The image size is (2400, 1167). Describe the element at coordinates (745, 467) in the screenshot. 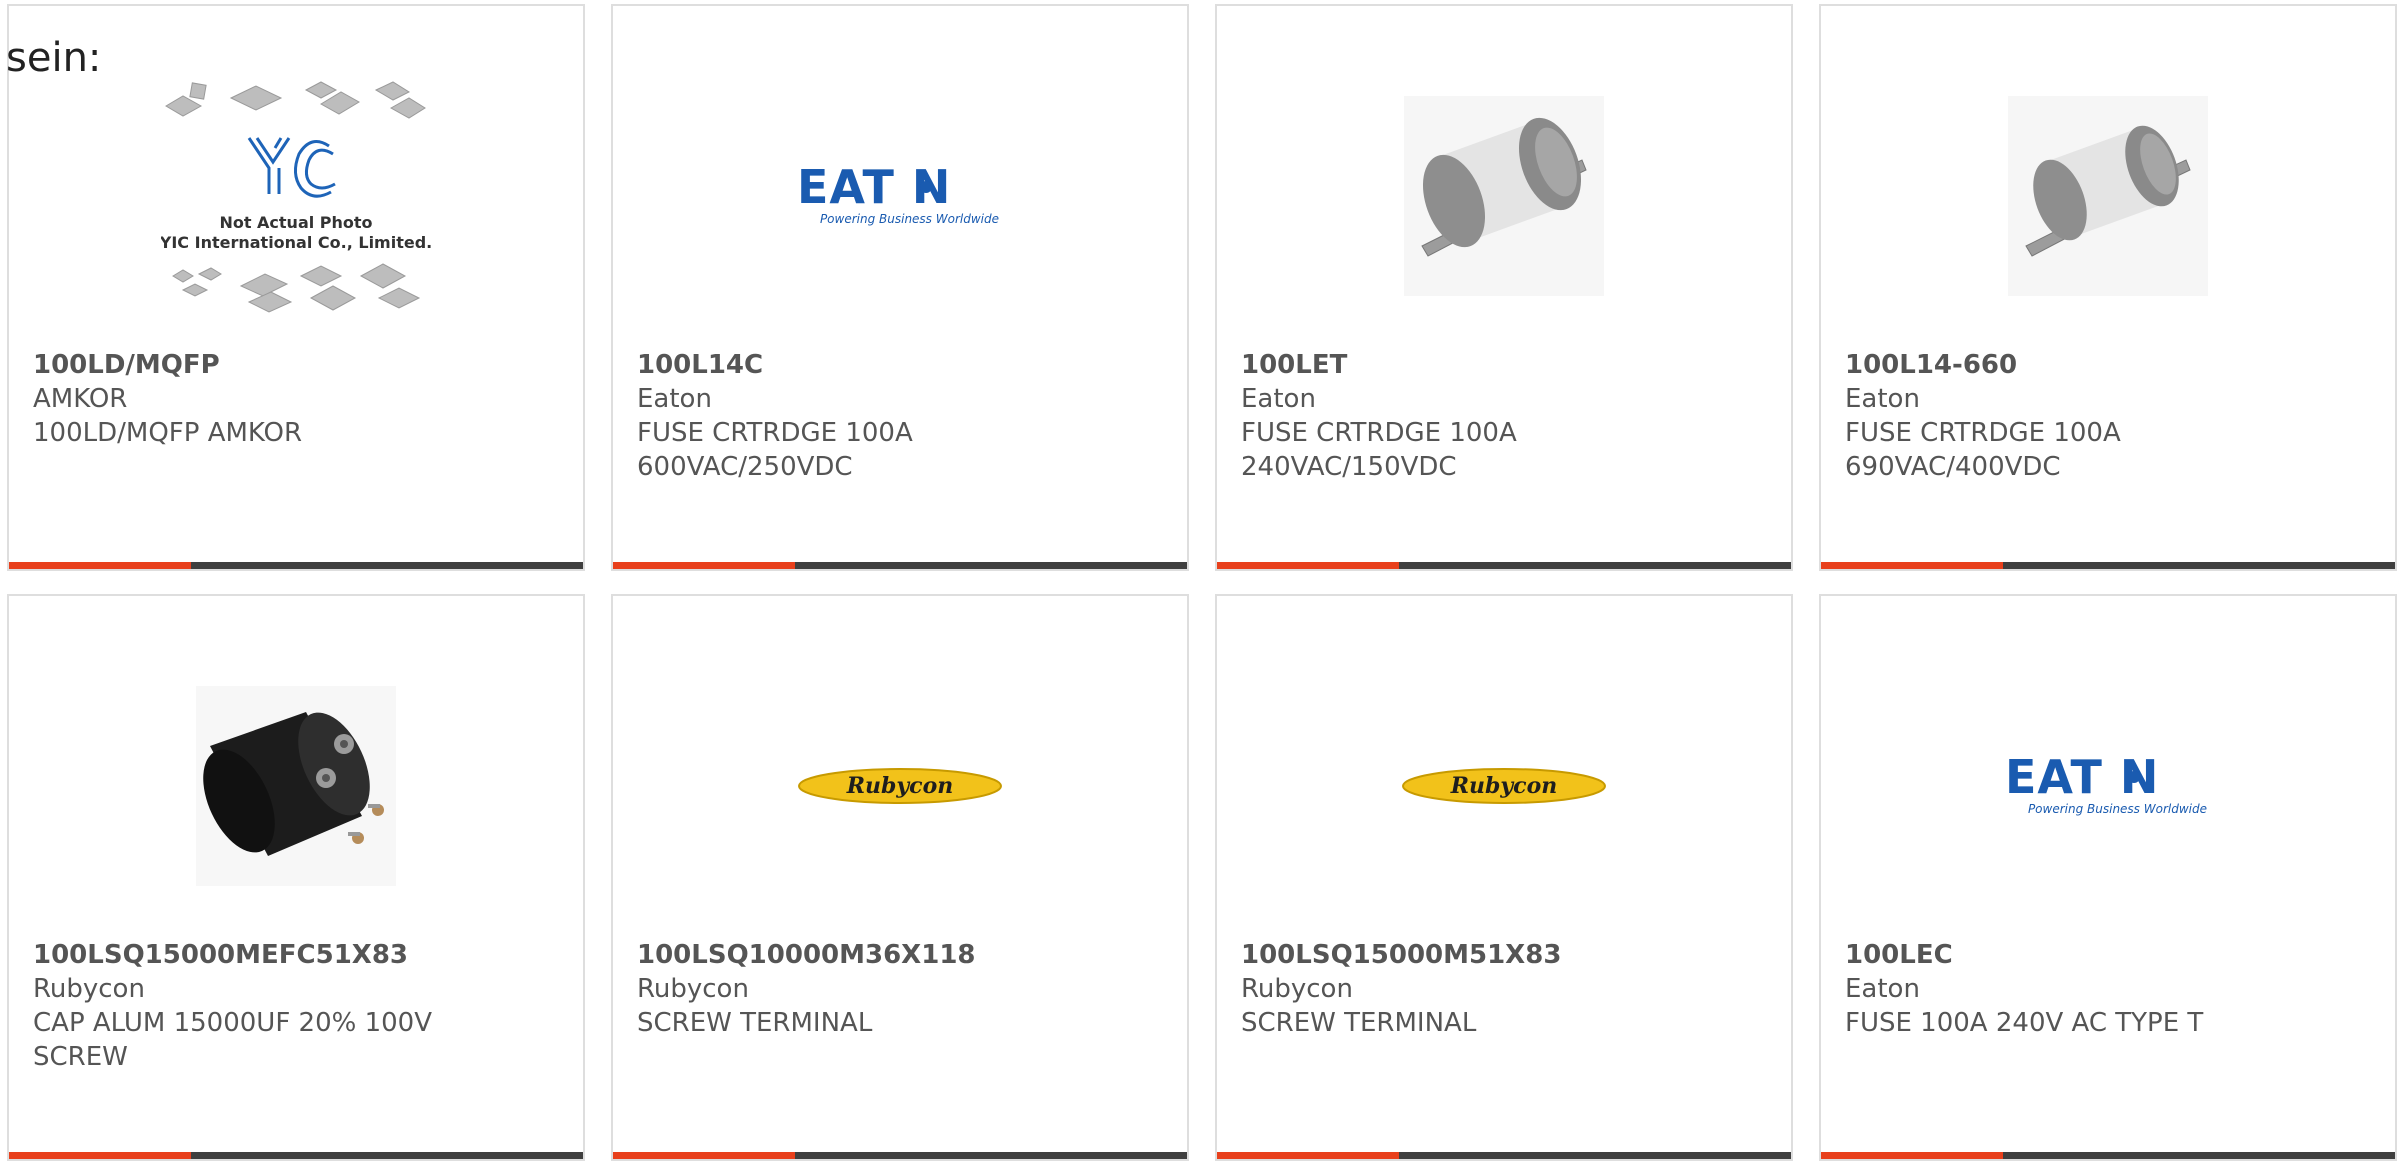

I see `description-line: 600VAC/250VDC` at that location.